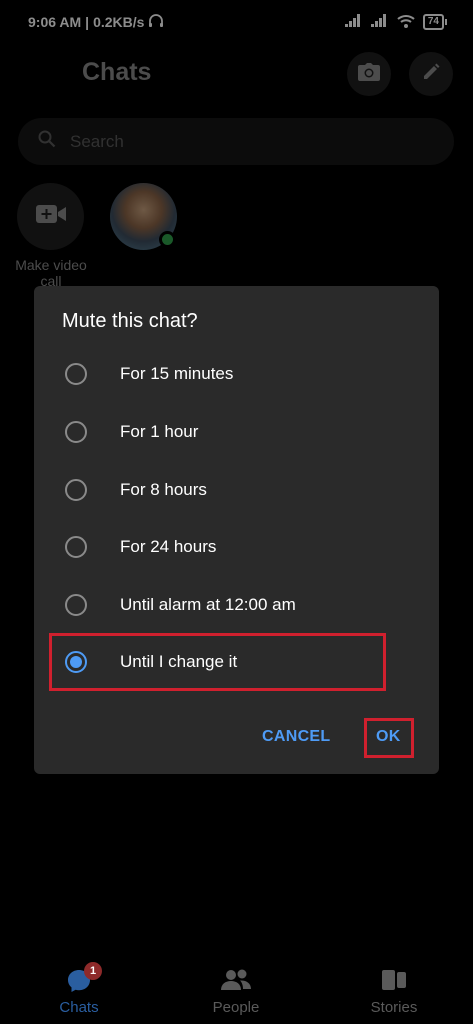  Describe the element at coordinates (236, 490) in the screenshot. I see `option-8-hours: For 8 hours` at that location.